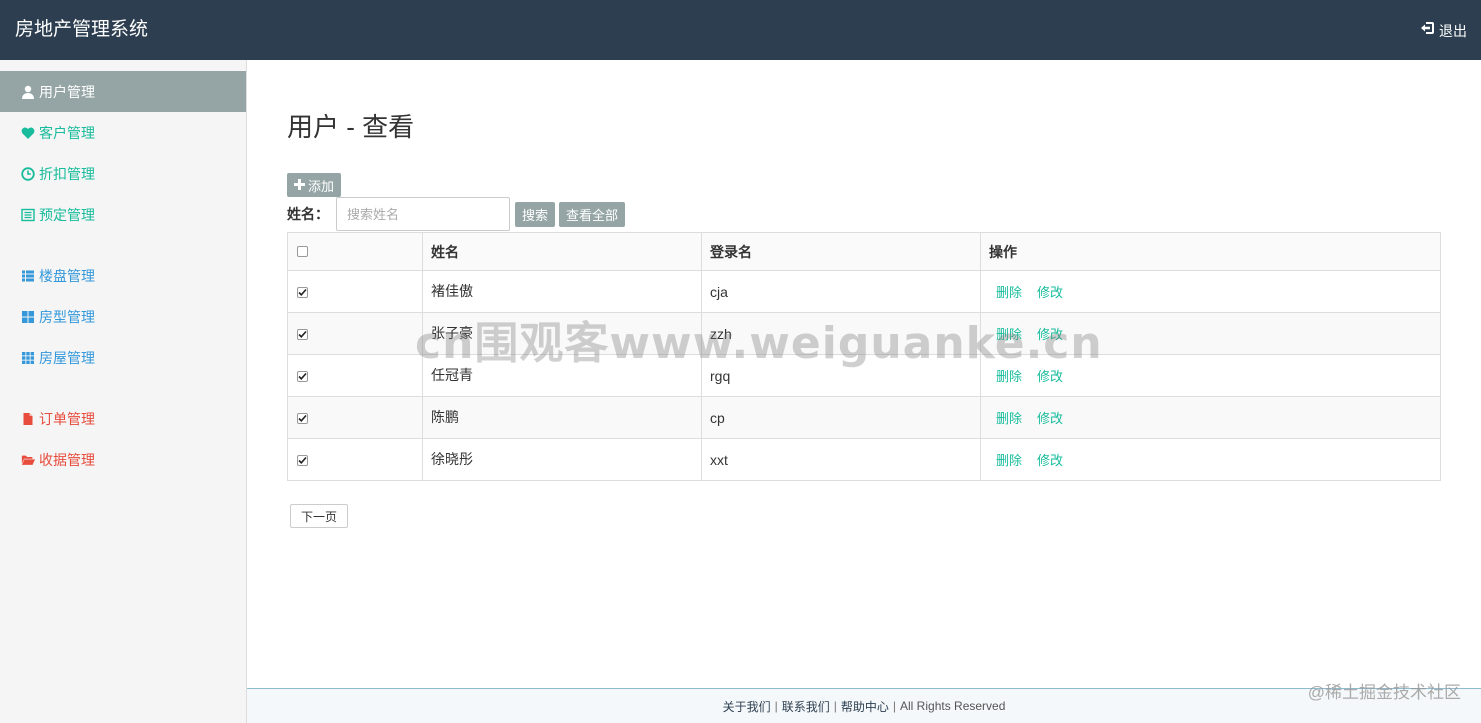 The image size is (1481, 723). Describe the element at coordinates (562, 251) in the screenshot. I see `header-name: 姓名` at that location.